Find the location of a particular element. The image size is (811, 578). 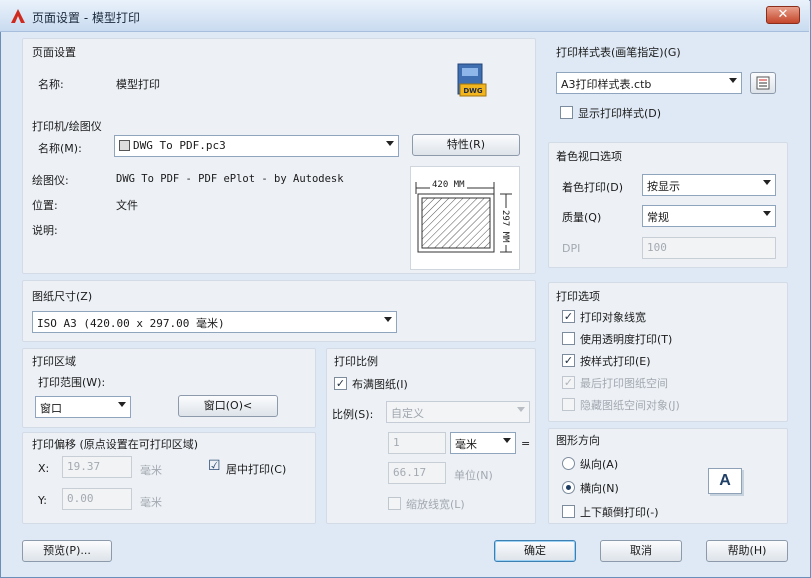

cancel-button: 取消 is located at coordinates (641, 551).